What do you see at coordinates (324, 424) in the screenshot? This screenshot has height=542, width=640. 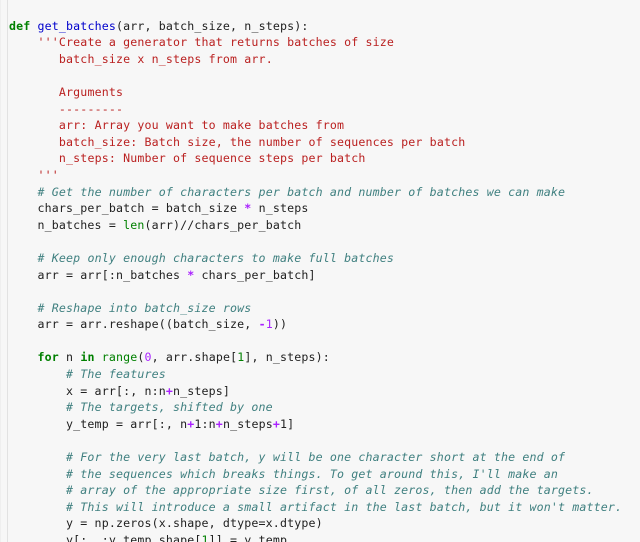 I see `code-line: y_temp = arr[:, n+1:n+n_steps+1]` at bounding box center [324, 424].